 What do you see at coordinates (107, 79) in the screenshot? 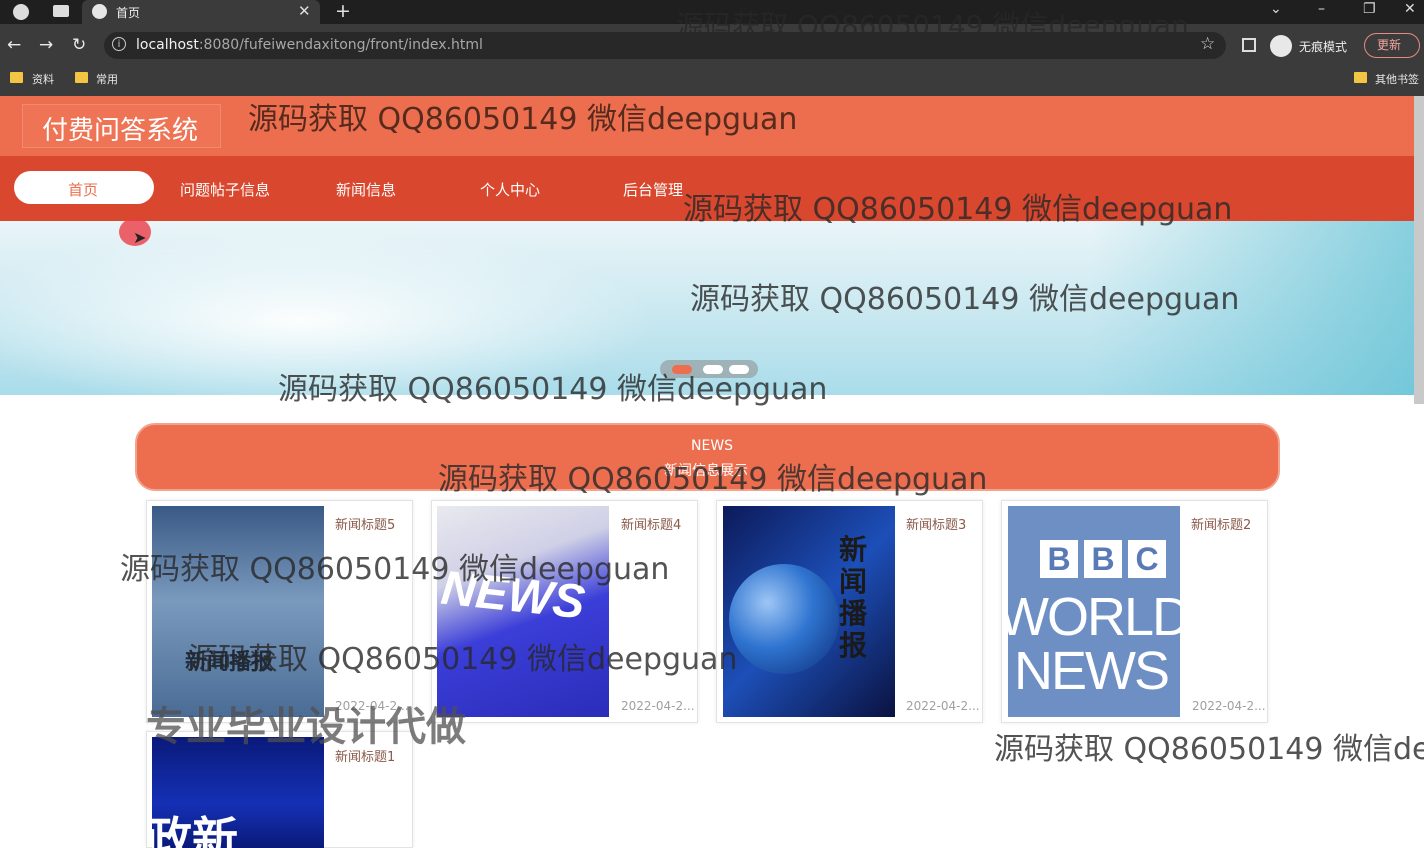
I see `bookmark-item: 常用` at bounding box center [107, 79].